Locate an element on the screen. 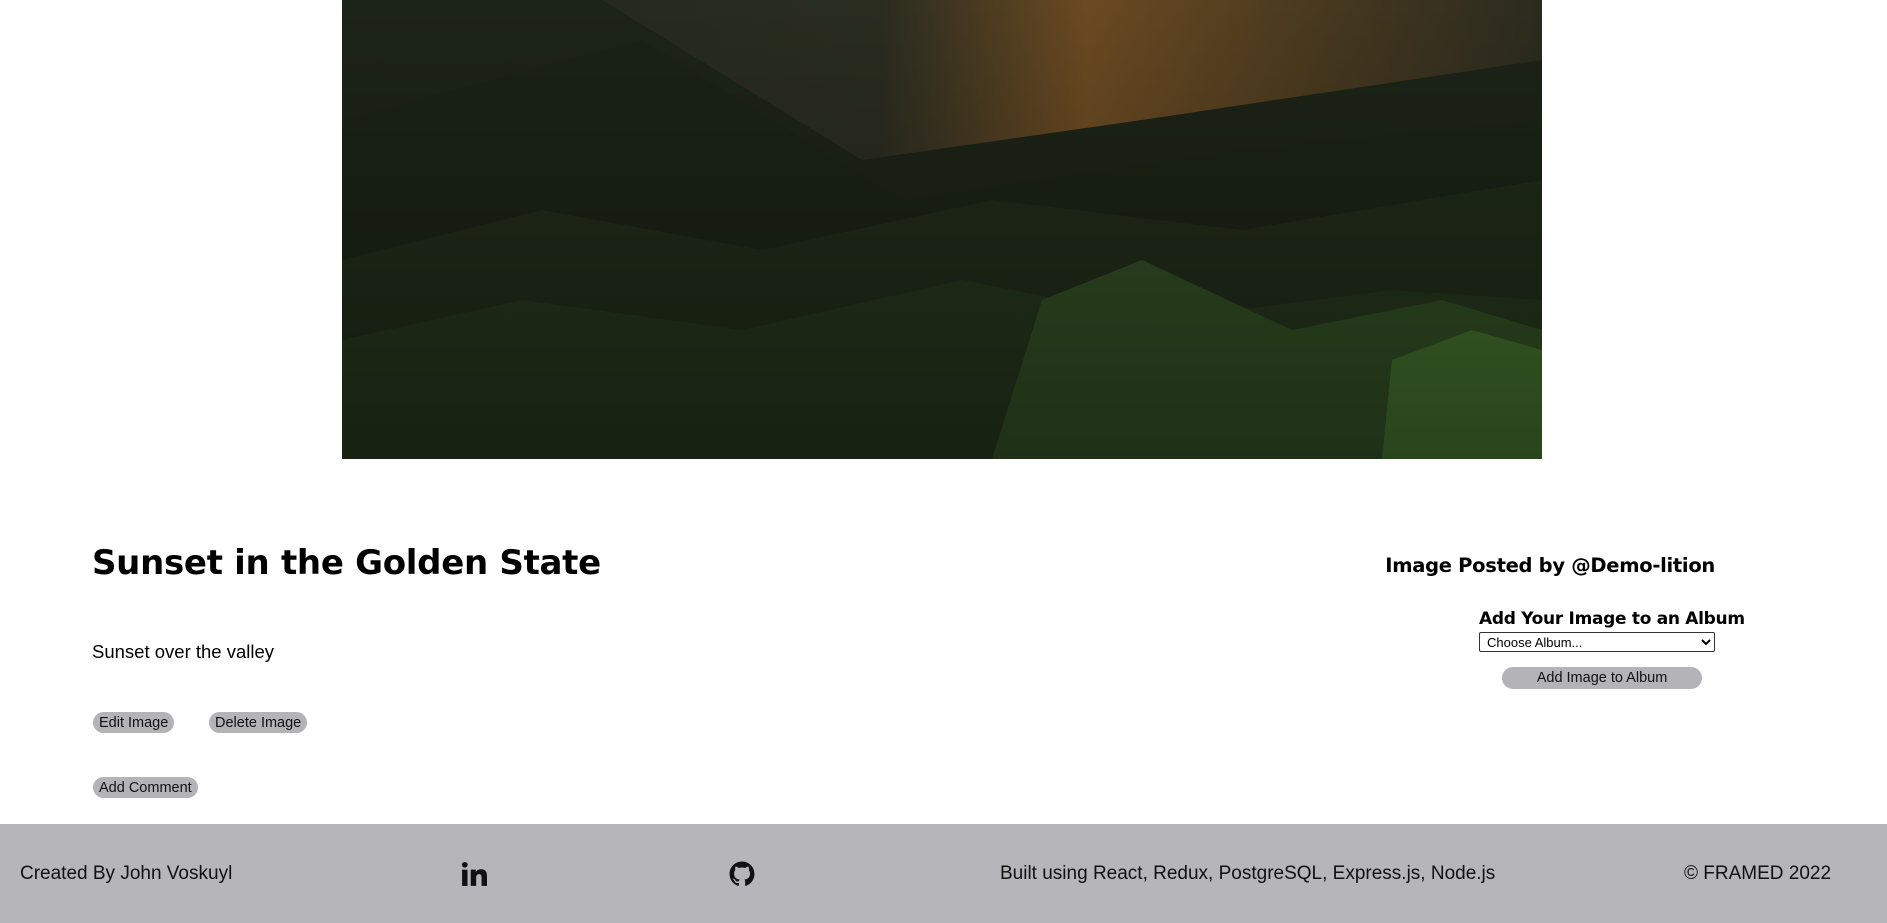 The width and height of the screenshot is (1887, 923). linkedin-icon is located at coordinates (474, 874).